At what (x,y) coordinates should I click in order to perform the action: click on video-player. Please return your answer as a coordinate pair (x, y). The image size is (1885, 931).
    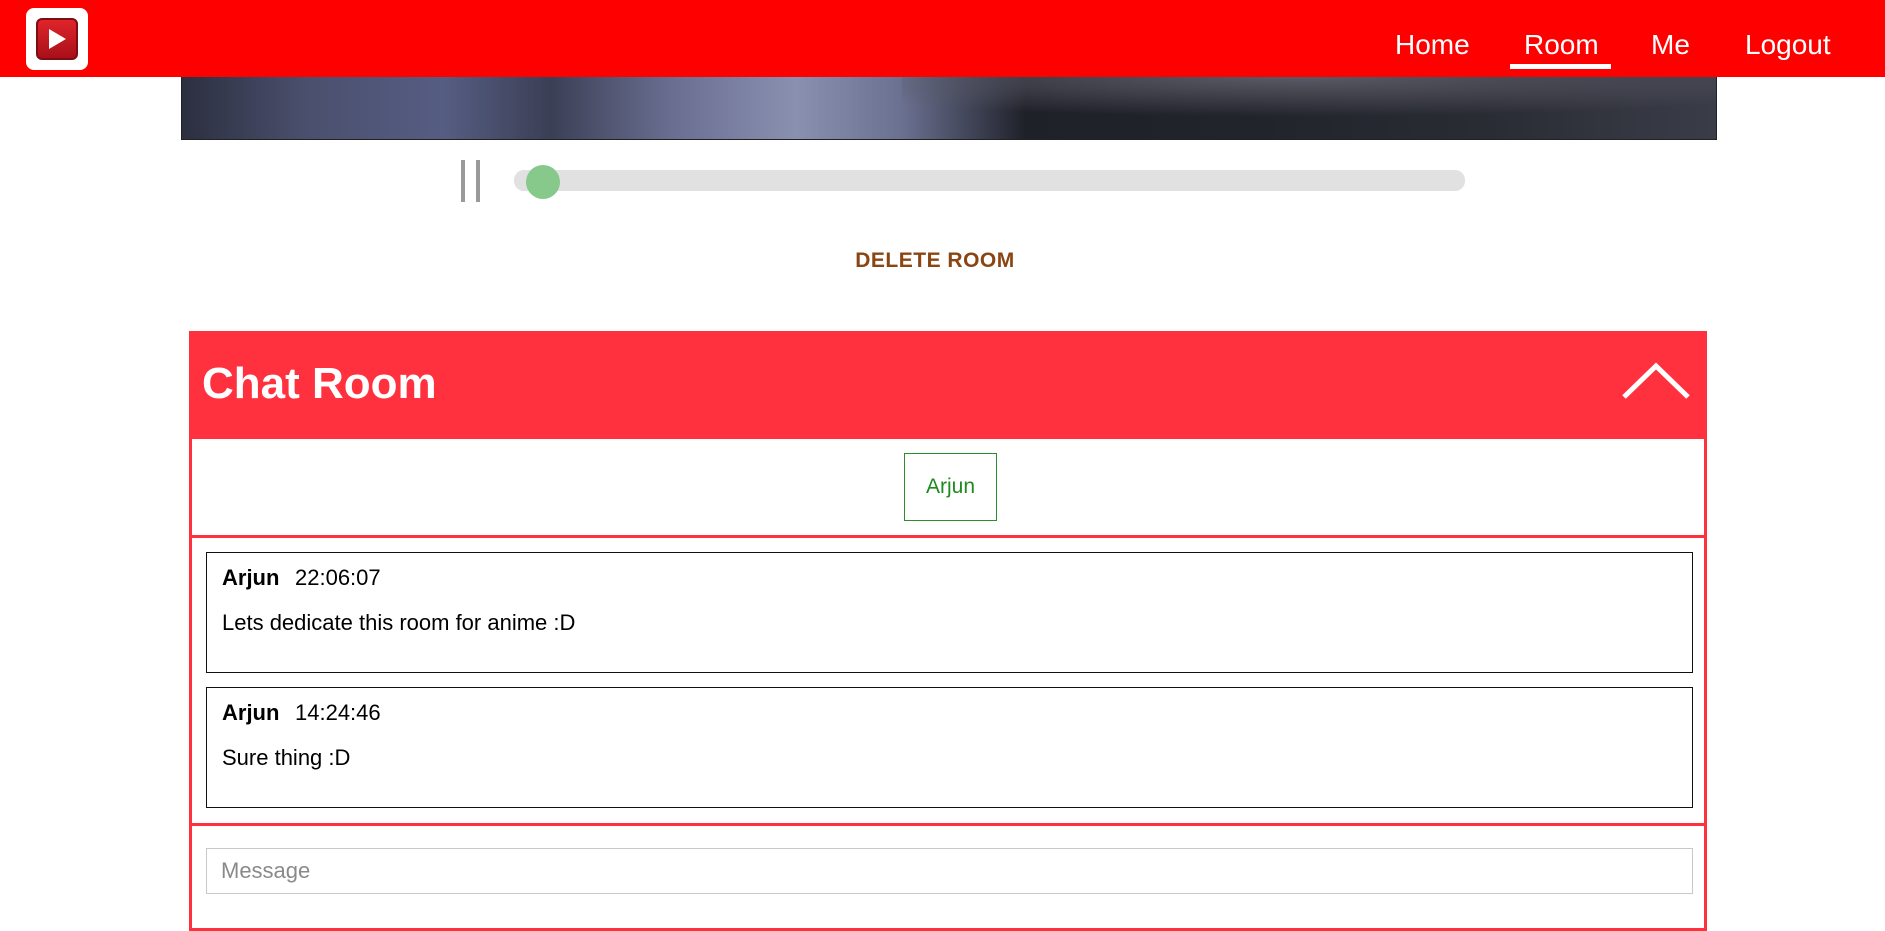
    Looking at the image, I should click on (949, 108).